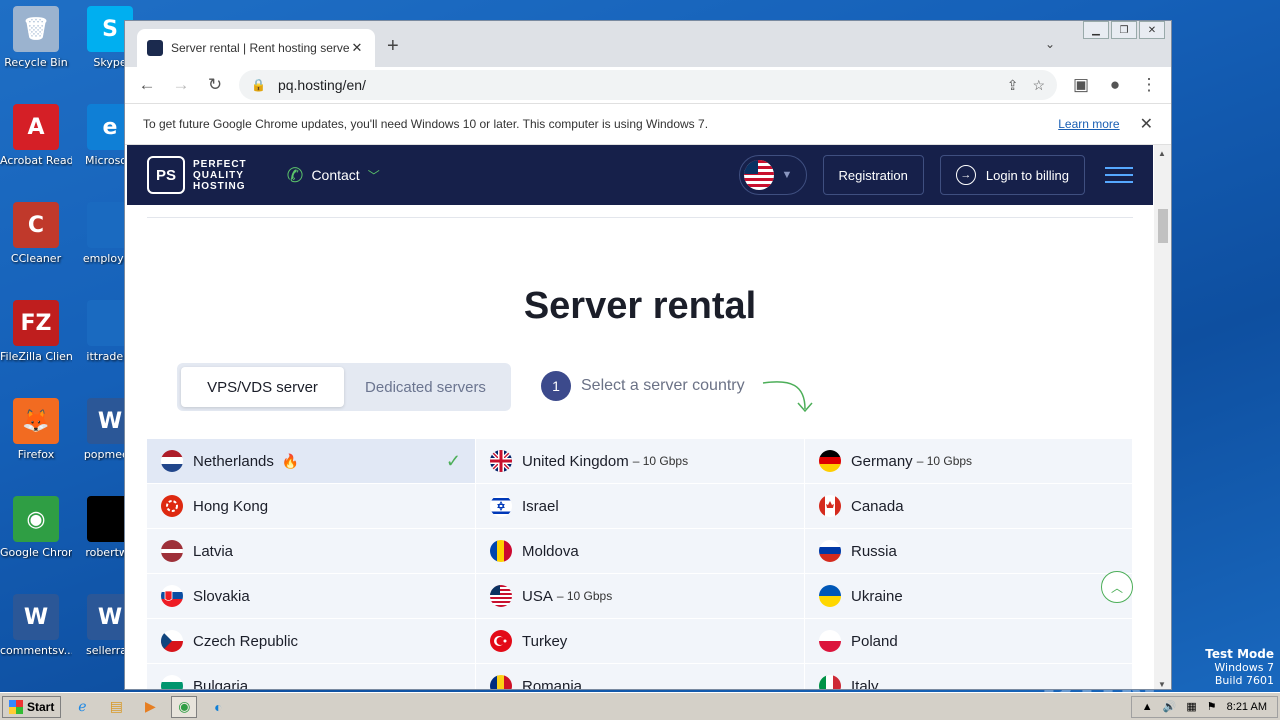 Image resolution: width=1280 pixels, height=720 pixels. I want to click on bookmark-star-icon: ☆, so click(1038, 85).